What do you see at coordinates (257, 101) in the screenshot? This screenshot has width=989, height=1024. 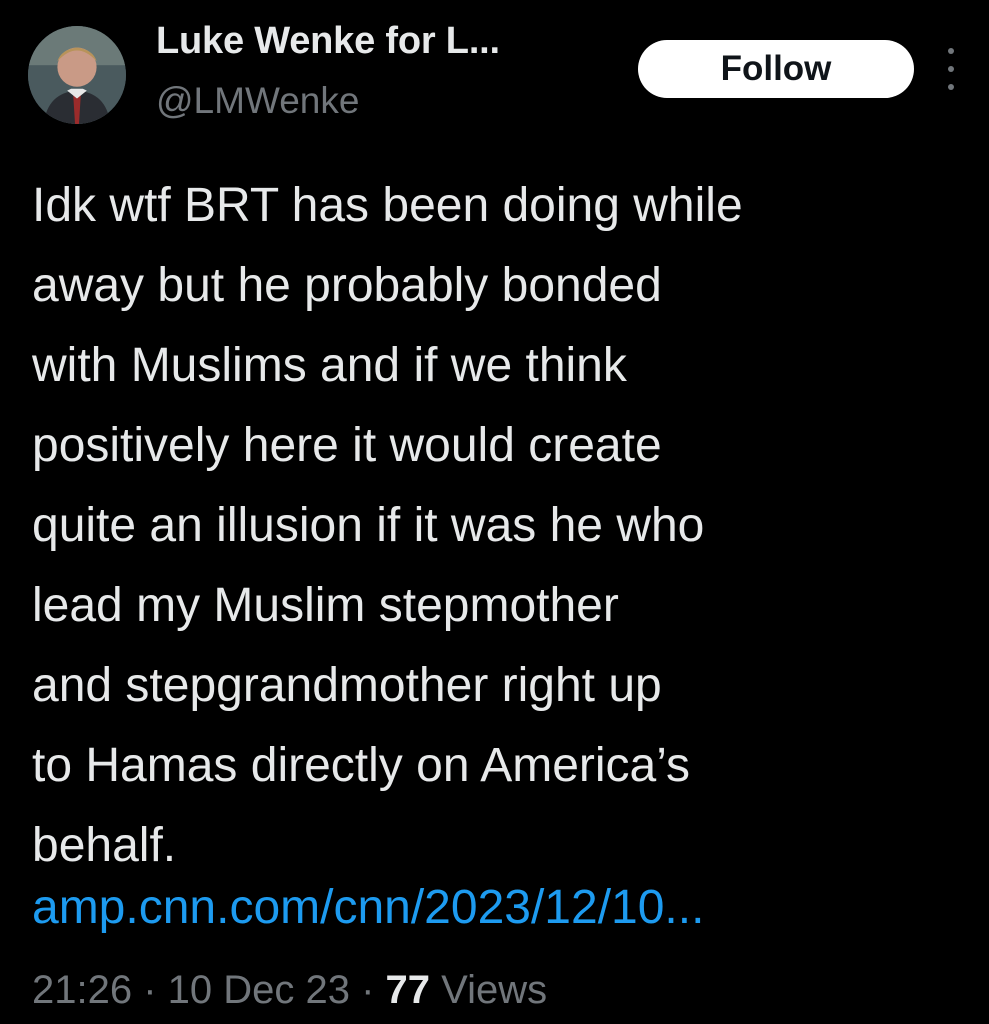 I see `author-handle: @LMWenke` at bounding box center [257, 101].